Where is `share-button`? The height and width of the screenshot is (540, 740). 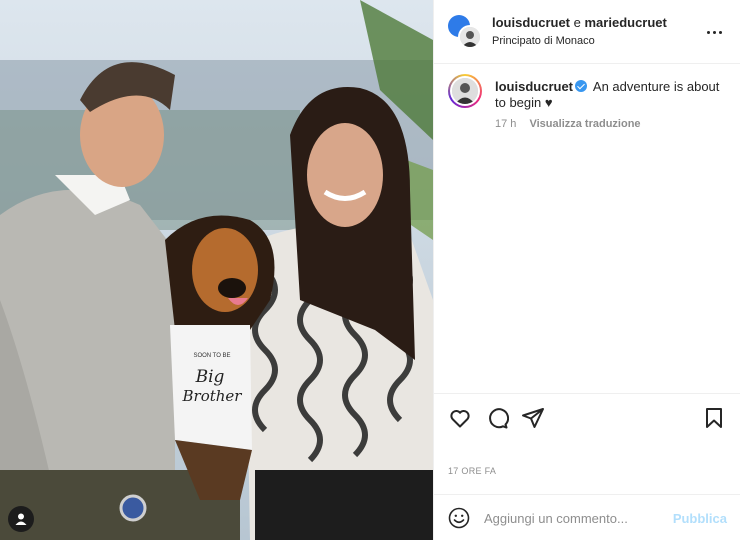 share-button is located at coordinates (533, 418).